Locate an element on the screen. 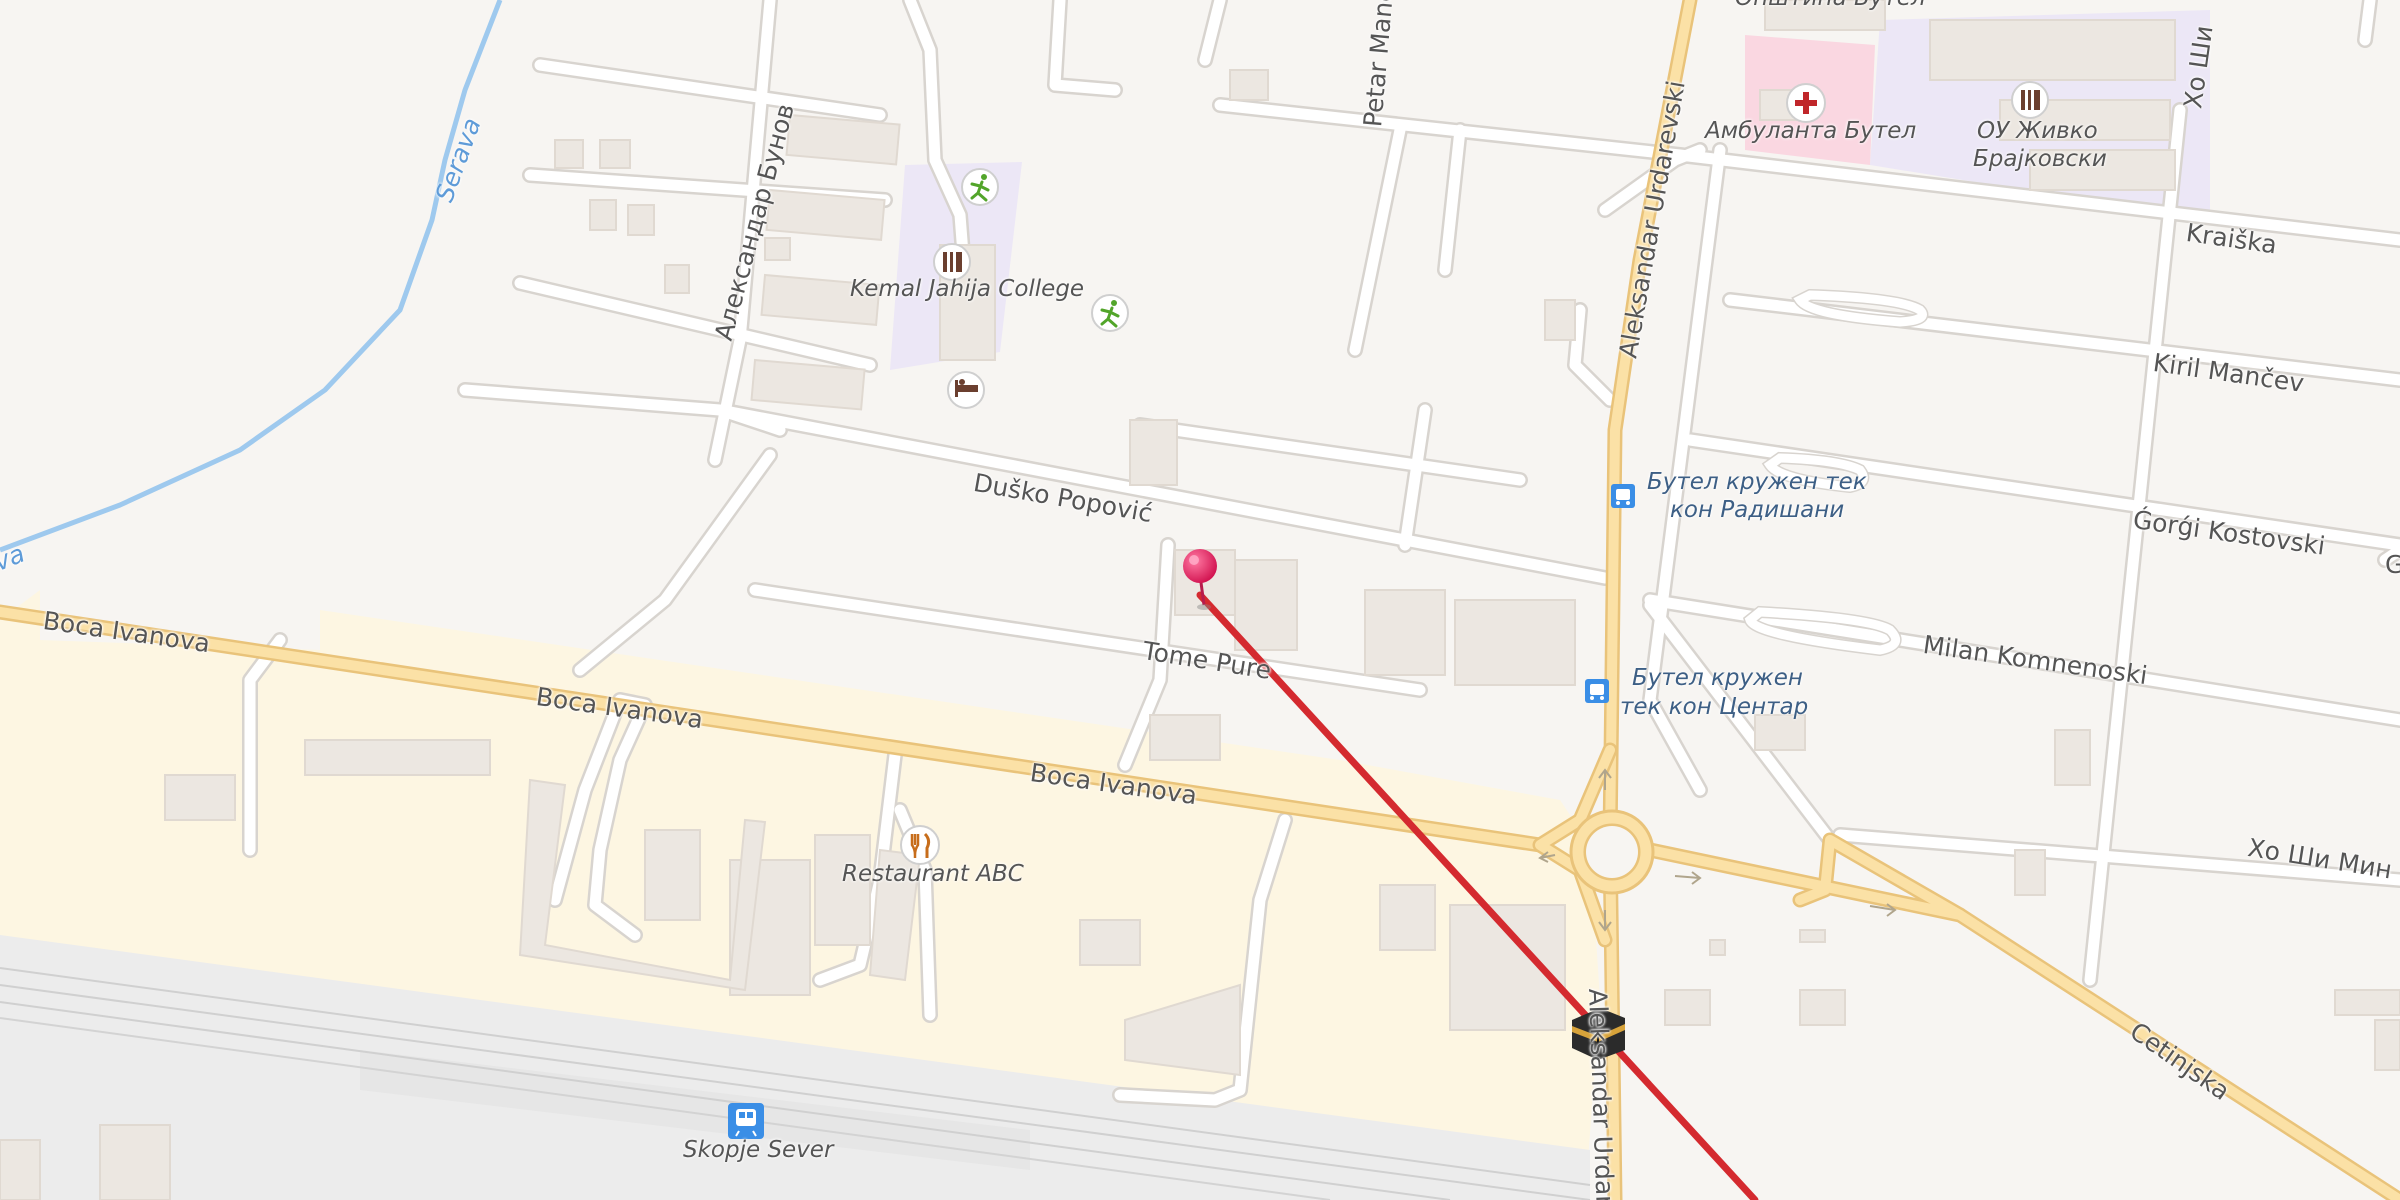 This screenshot has height=1200, width=2400. street-label-g-edge: G is located at coordinates (2392, 564).